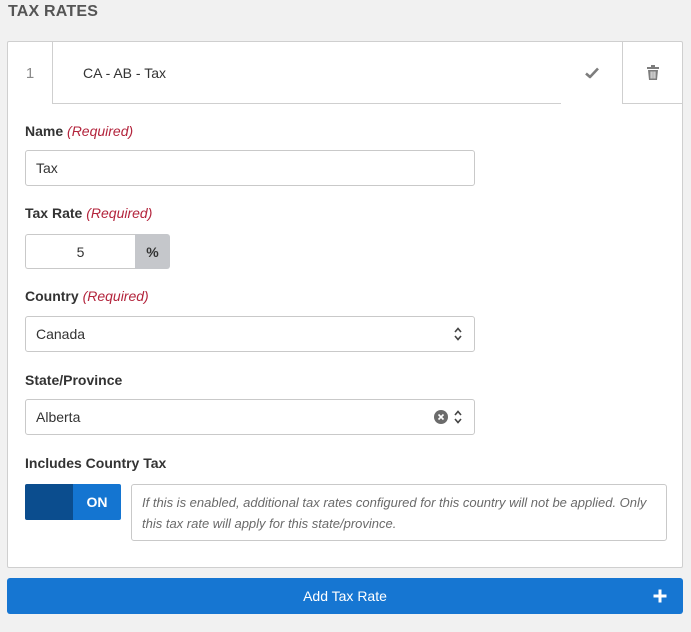 The height and width of the screenshot is (632, 691). What do you see at coordinates (52, 296) in the screenshot?
I see `country-label-text: Country` at bounding box center [52, 296].